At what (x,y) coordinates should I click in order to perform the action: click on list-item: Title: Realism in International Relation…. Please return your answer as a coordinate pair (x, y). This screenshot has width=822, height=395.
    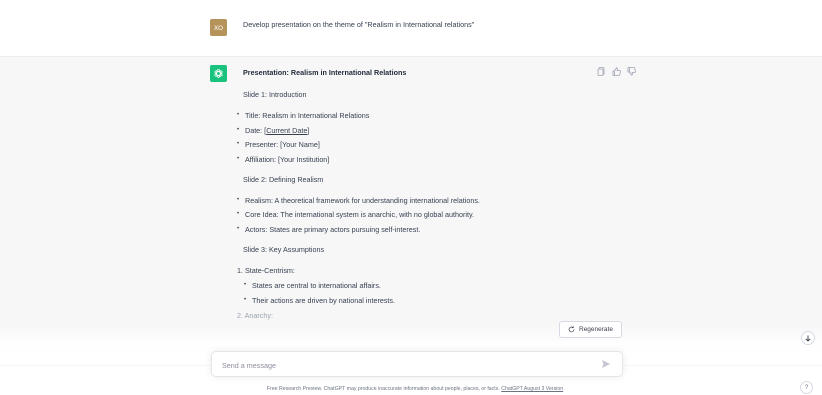
    Looking at the image, I should click on (405, 115).